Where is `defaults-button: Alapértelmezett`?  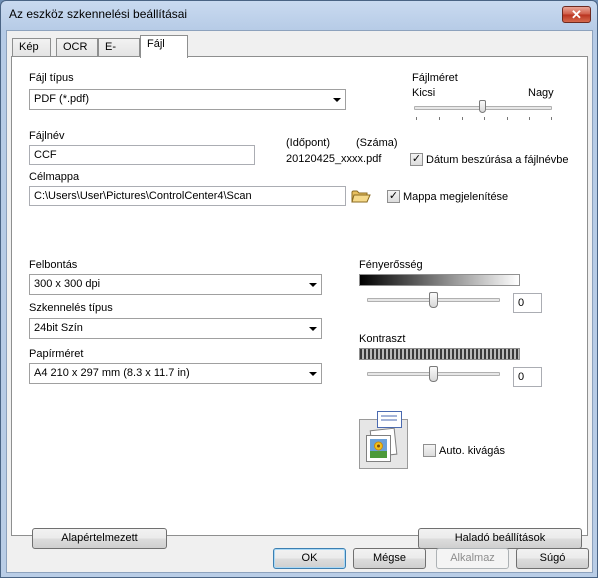
defaults-button: Alapértelmezett is located at coordinates (99, 538).